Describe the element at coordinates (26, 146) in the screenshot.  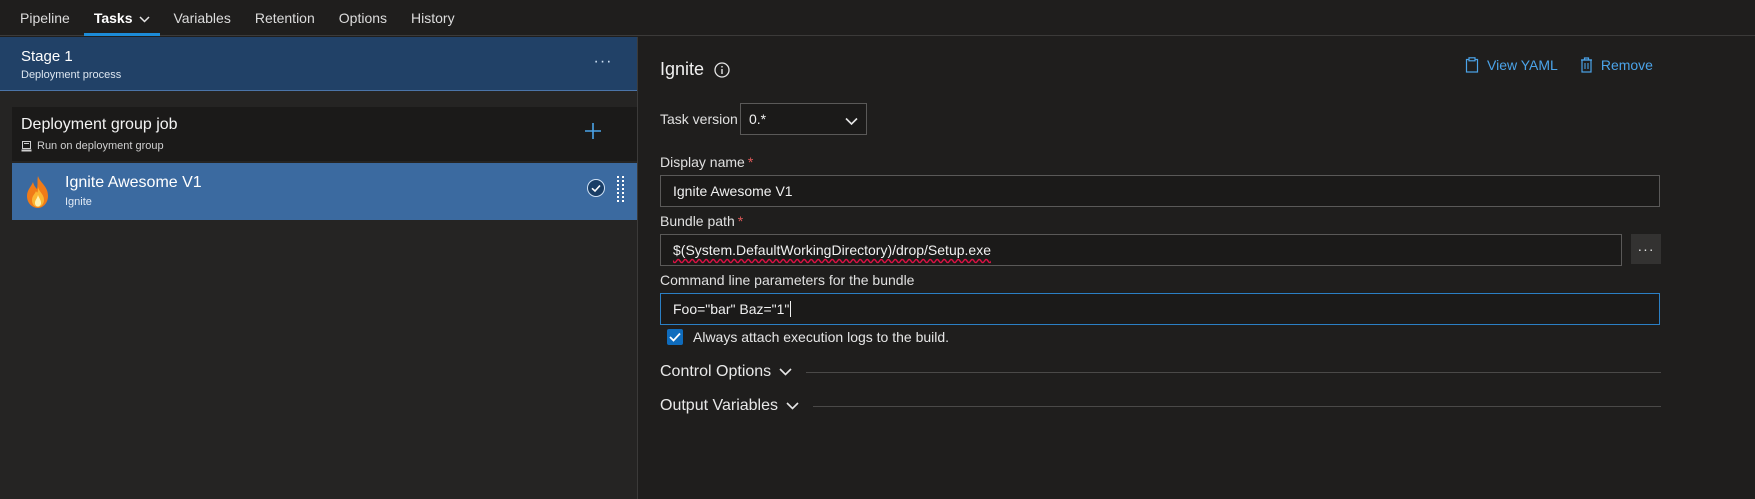
I see `server-icon` at that location.